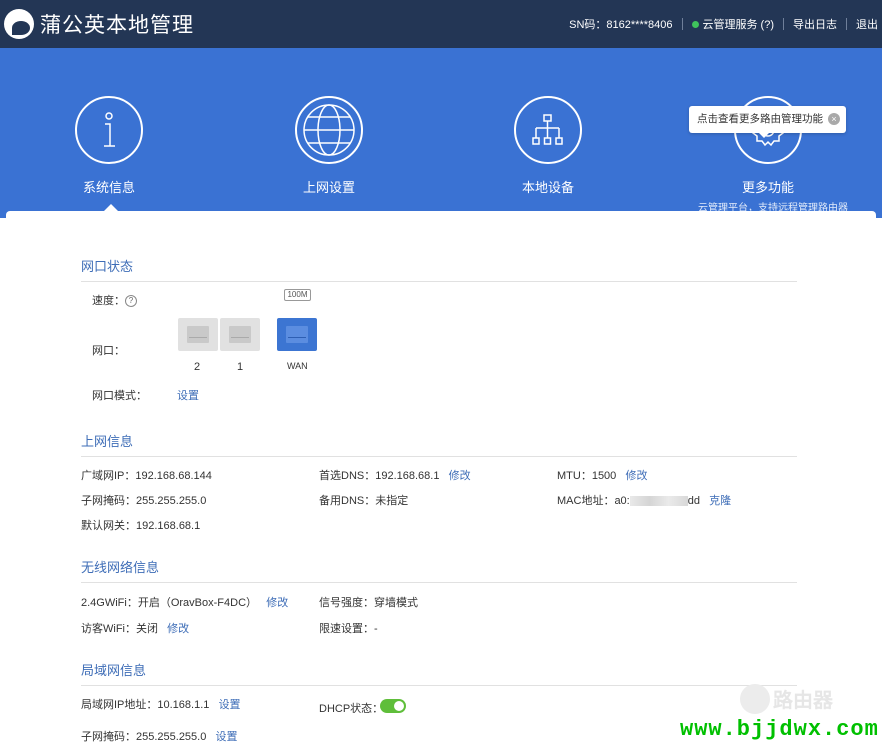  I want to click on network-tree-icon, so click(548, 130).